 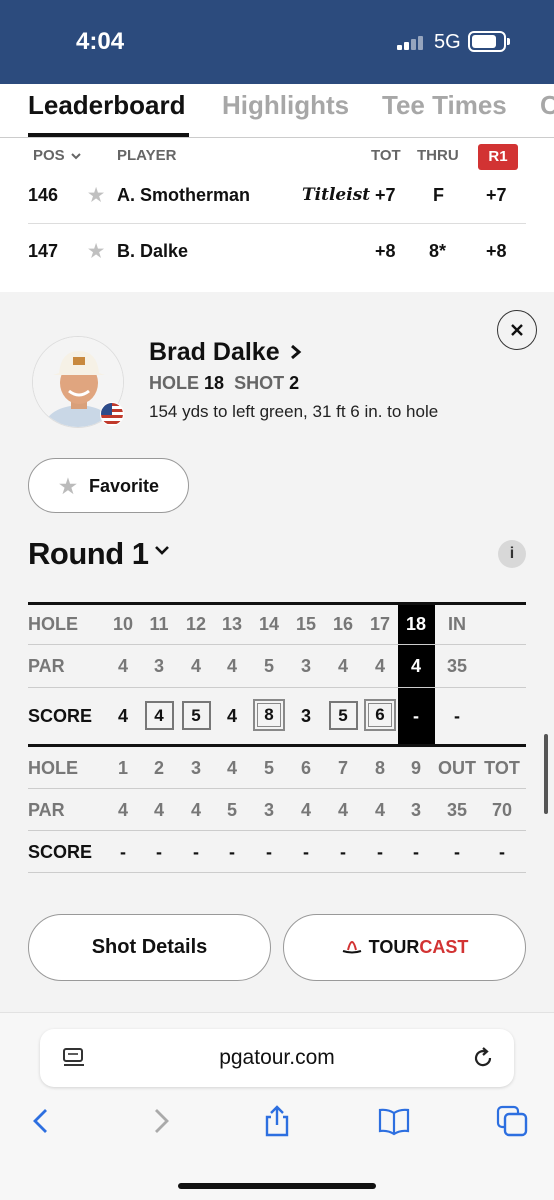 What do you see at coordinates (268, 768) in the screenshot?
I see `hole-number: 5` at bounding box center [268, 768].